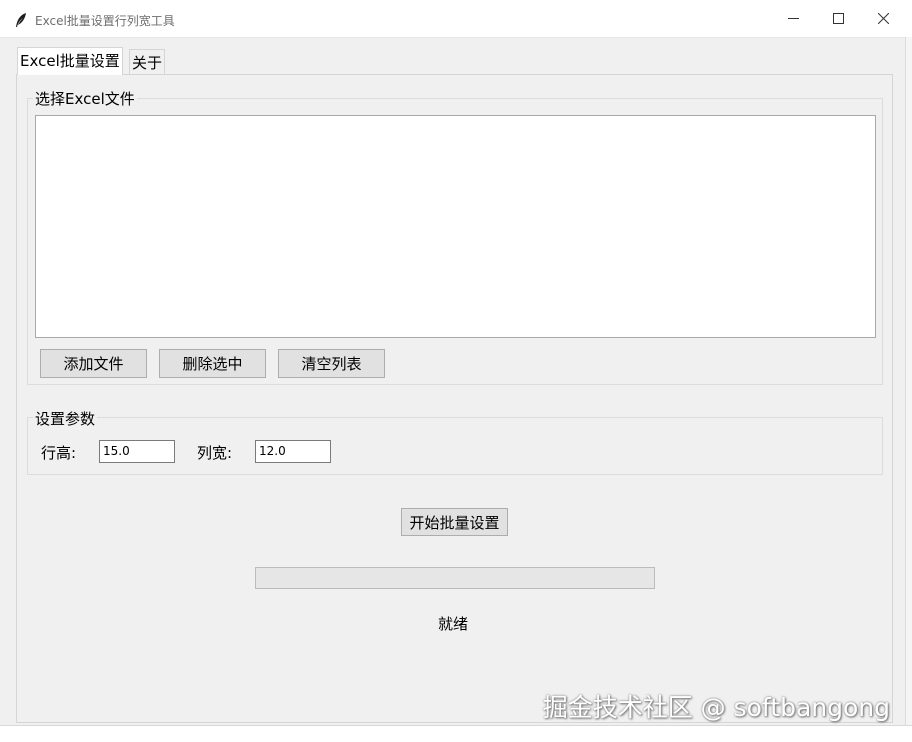 The image size is (912, 742). What do you see at coordinates (70, 61) in the screenshot?
I see `tab-excel-batch: Excel批量设置` at bounding box center [70, 61].